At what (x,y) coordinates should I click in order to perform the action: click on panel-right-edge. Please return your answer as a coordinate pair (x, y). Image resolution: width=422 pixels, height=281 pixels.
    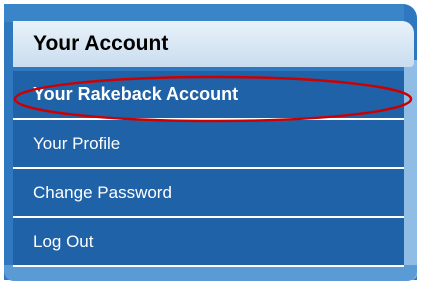
    Looking at the image, I should click on (410, 170).